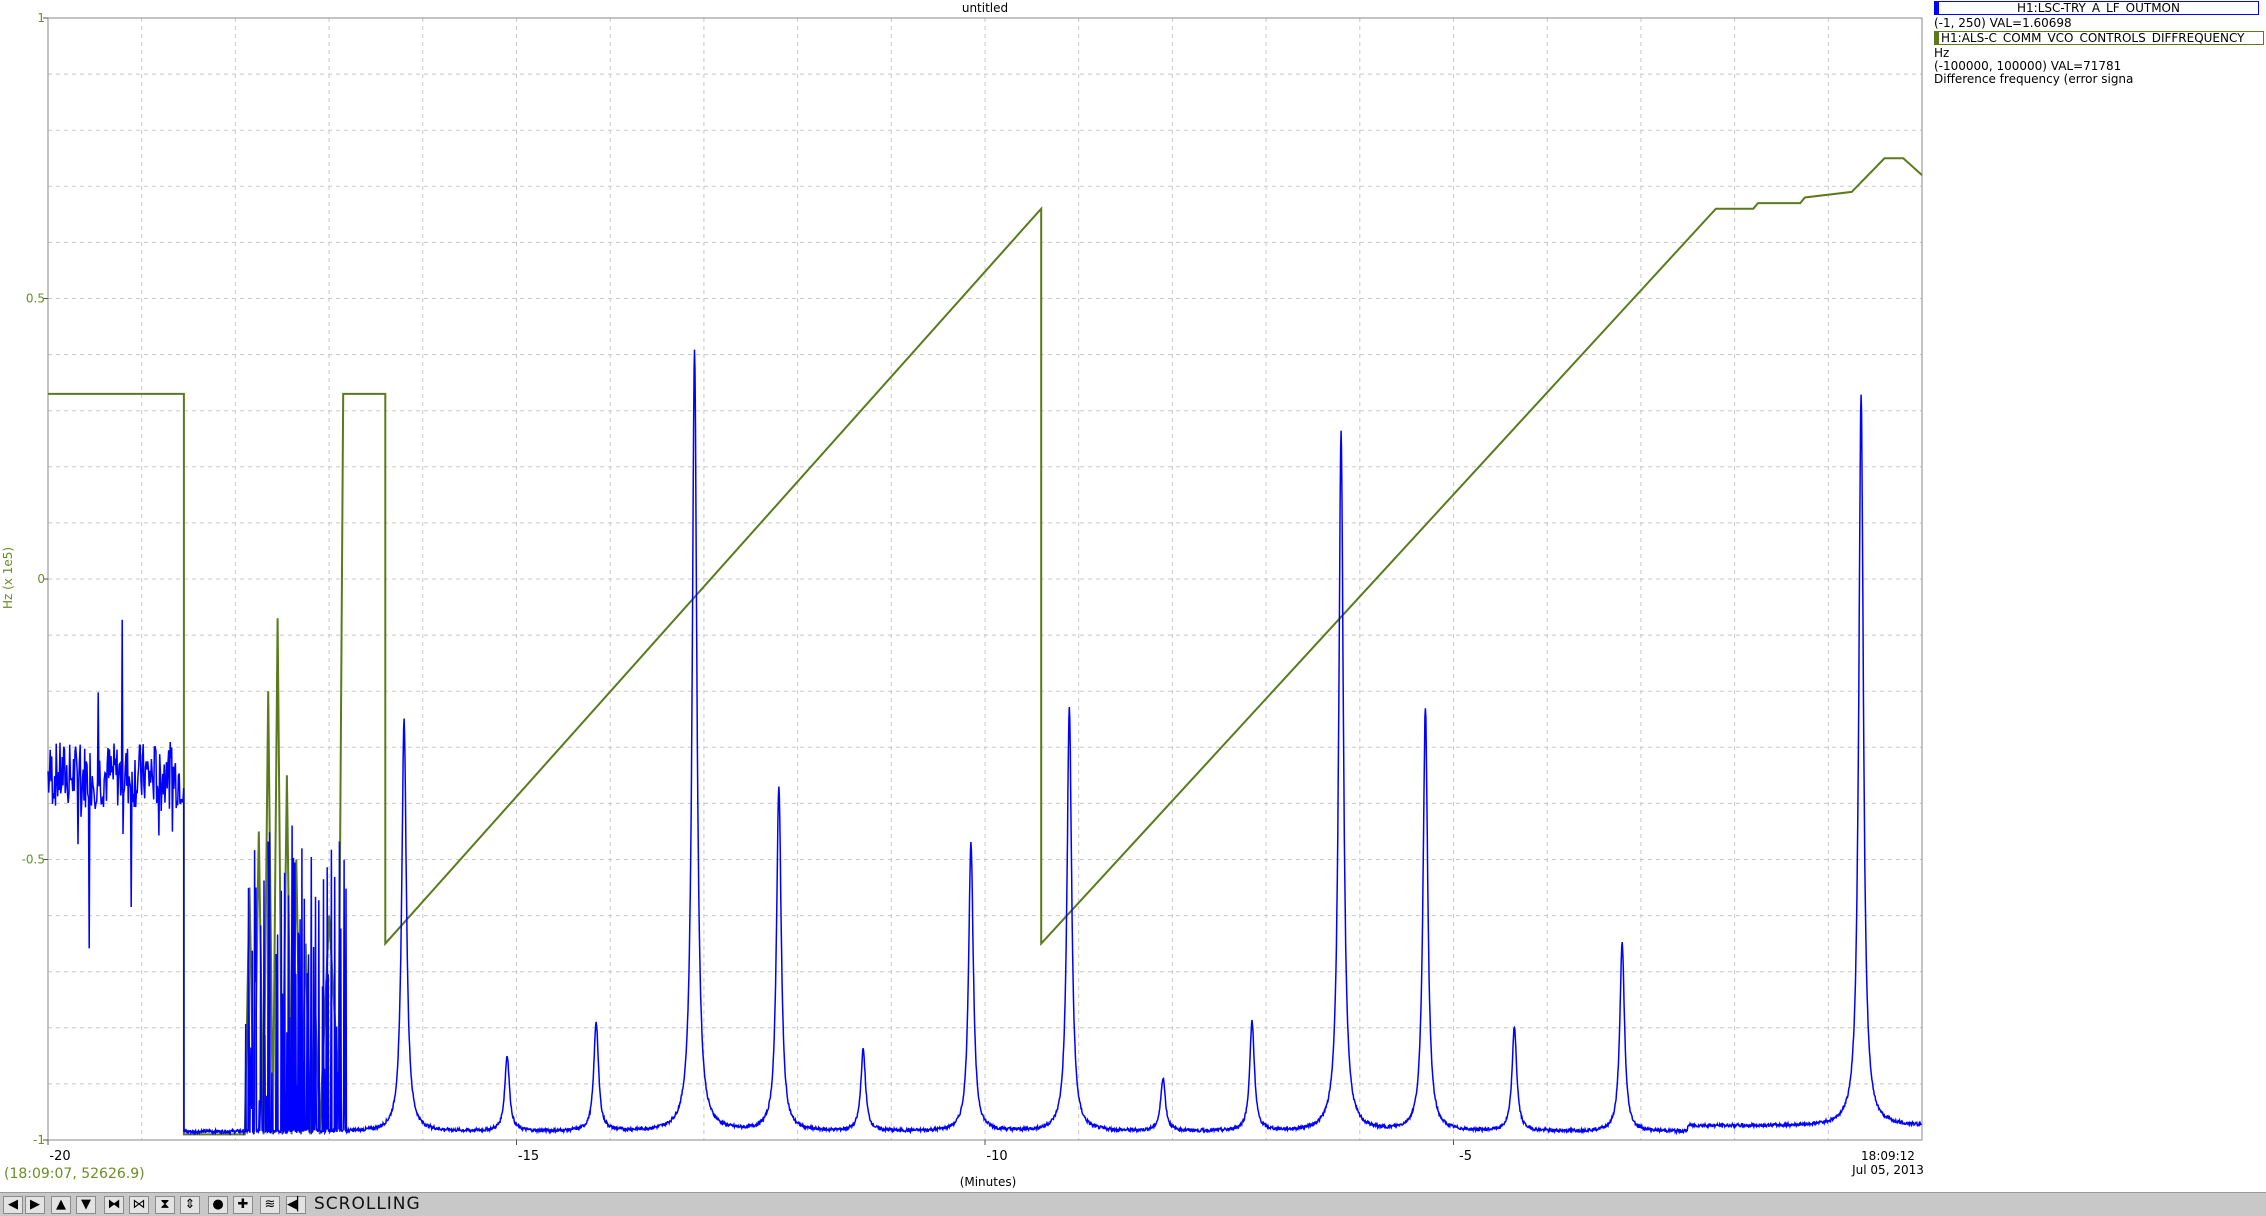  I want to click on legend-series-1-name: H1:LSC-TRY_A_LF_OUTMON, so click(2096, 8).